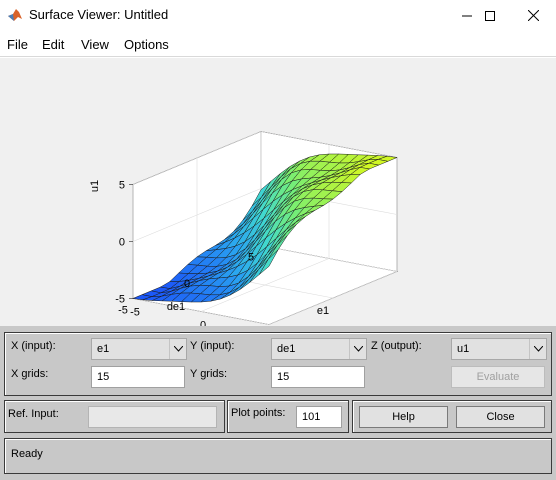  What do you see at coordinates (500, 417) in the screenshot?
I see `close-button: Close` at bounding box center [500, 417].